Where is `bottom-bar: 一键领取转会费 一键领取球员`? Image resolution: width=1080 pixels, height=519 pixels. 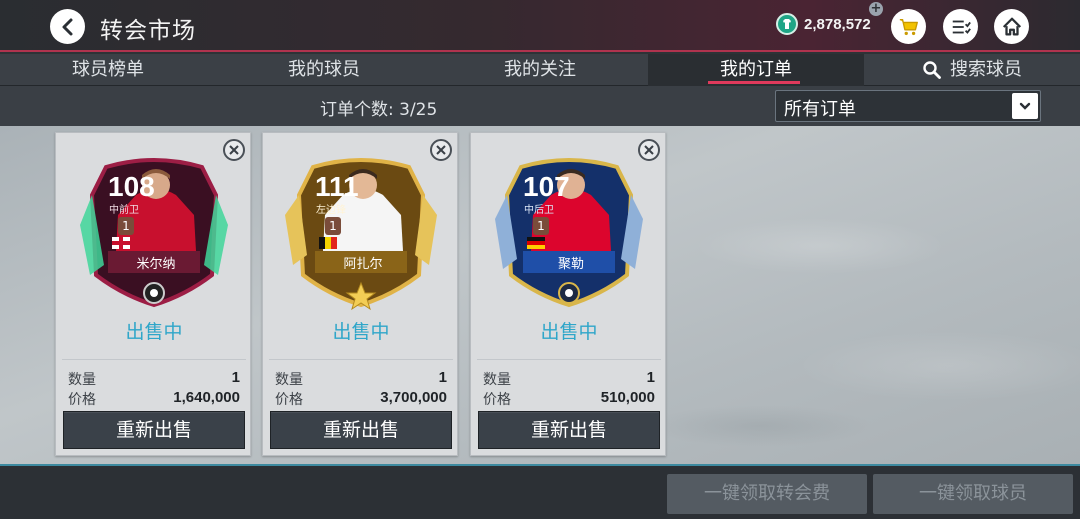 bottom-bar: 一键领取转会费 一键领取球员 is located at coordinates (540, 491).